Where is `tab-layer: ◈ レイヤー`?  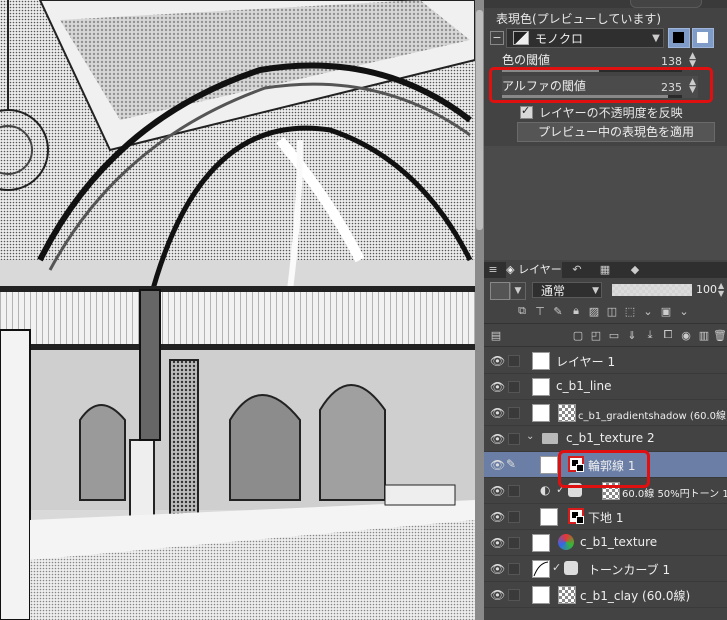
tab-layer: ◈ レイヤー is located at coordinates (534, 270).